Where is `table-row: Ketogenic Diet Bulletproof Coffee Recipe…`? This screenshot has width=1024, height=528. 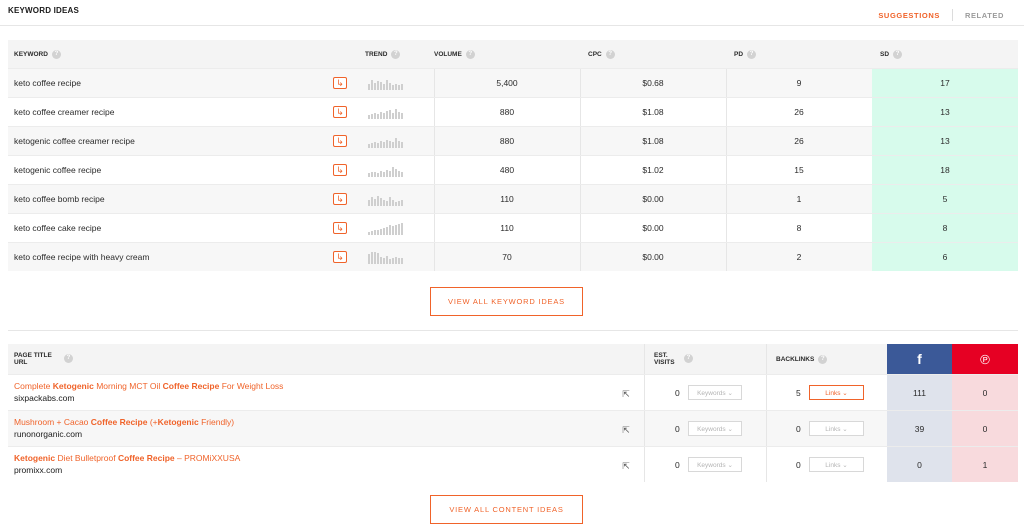 table-row: Ketogenic Diet Bulletproof Coffee Recipe… is located at coordinates (513, 464).